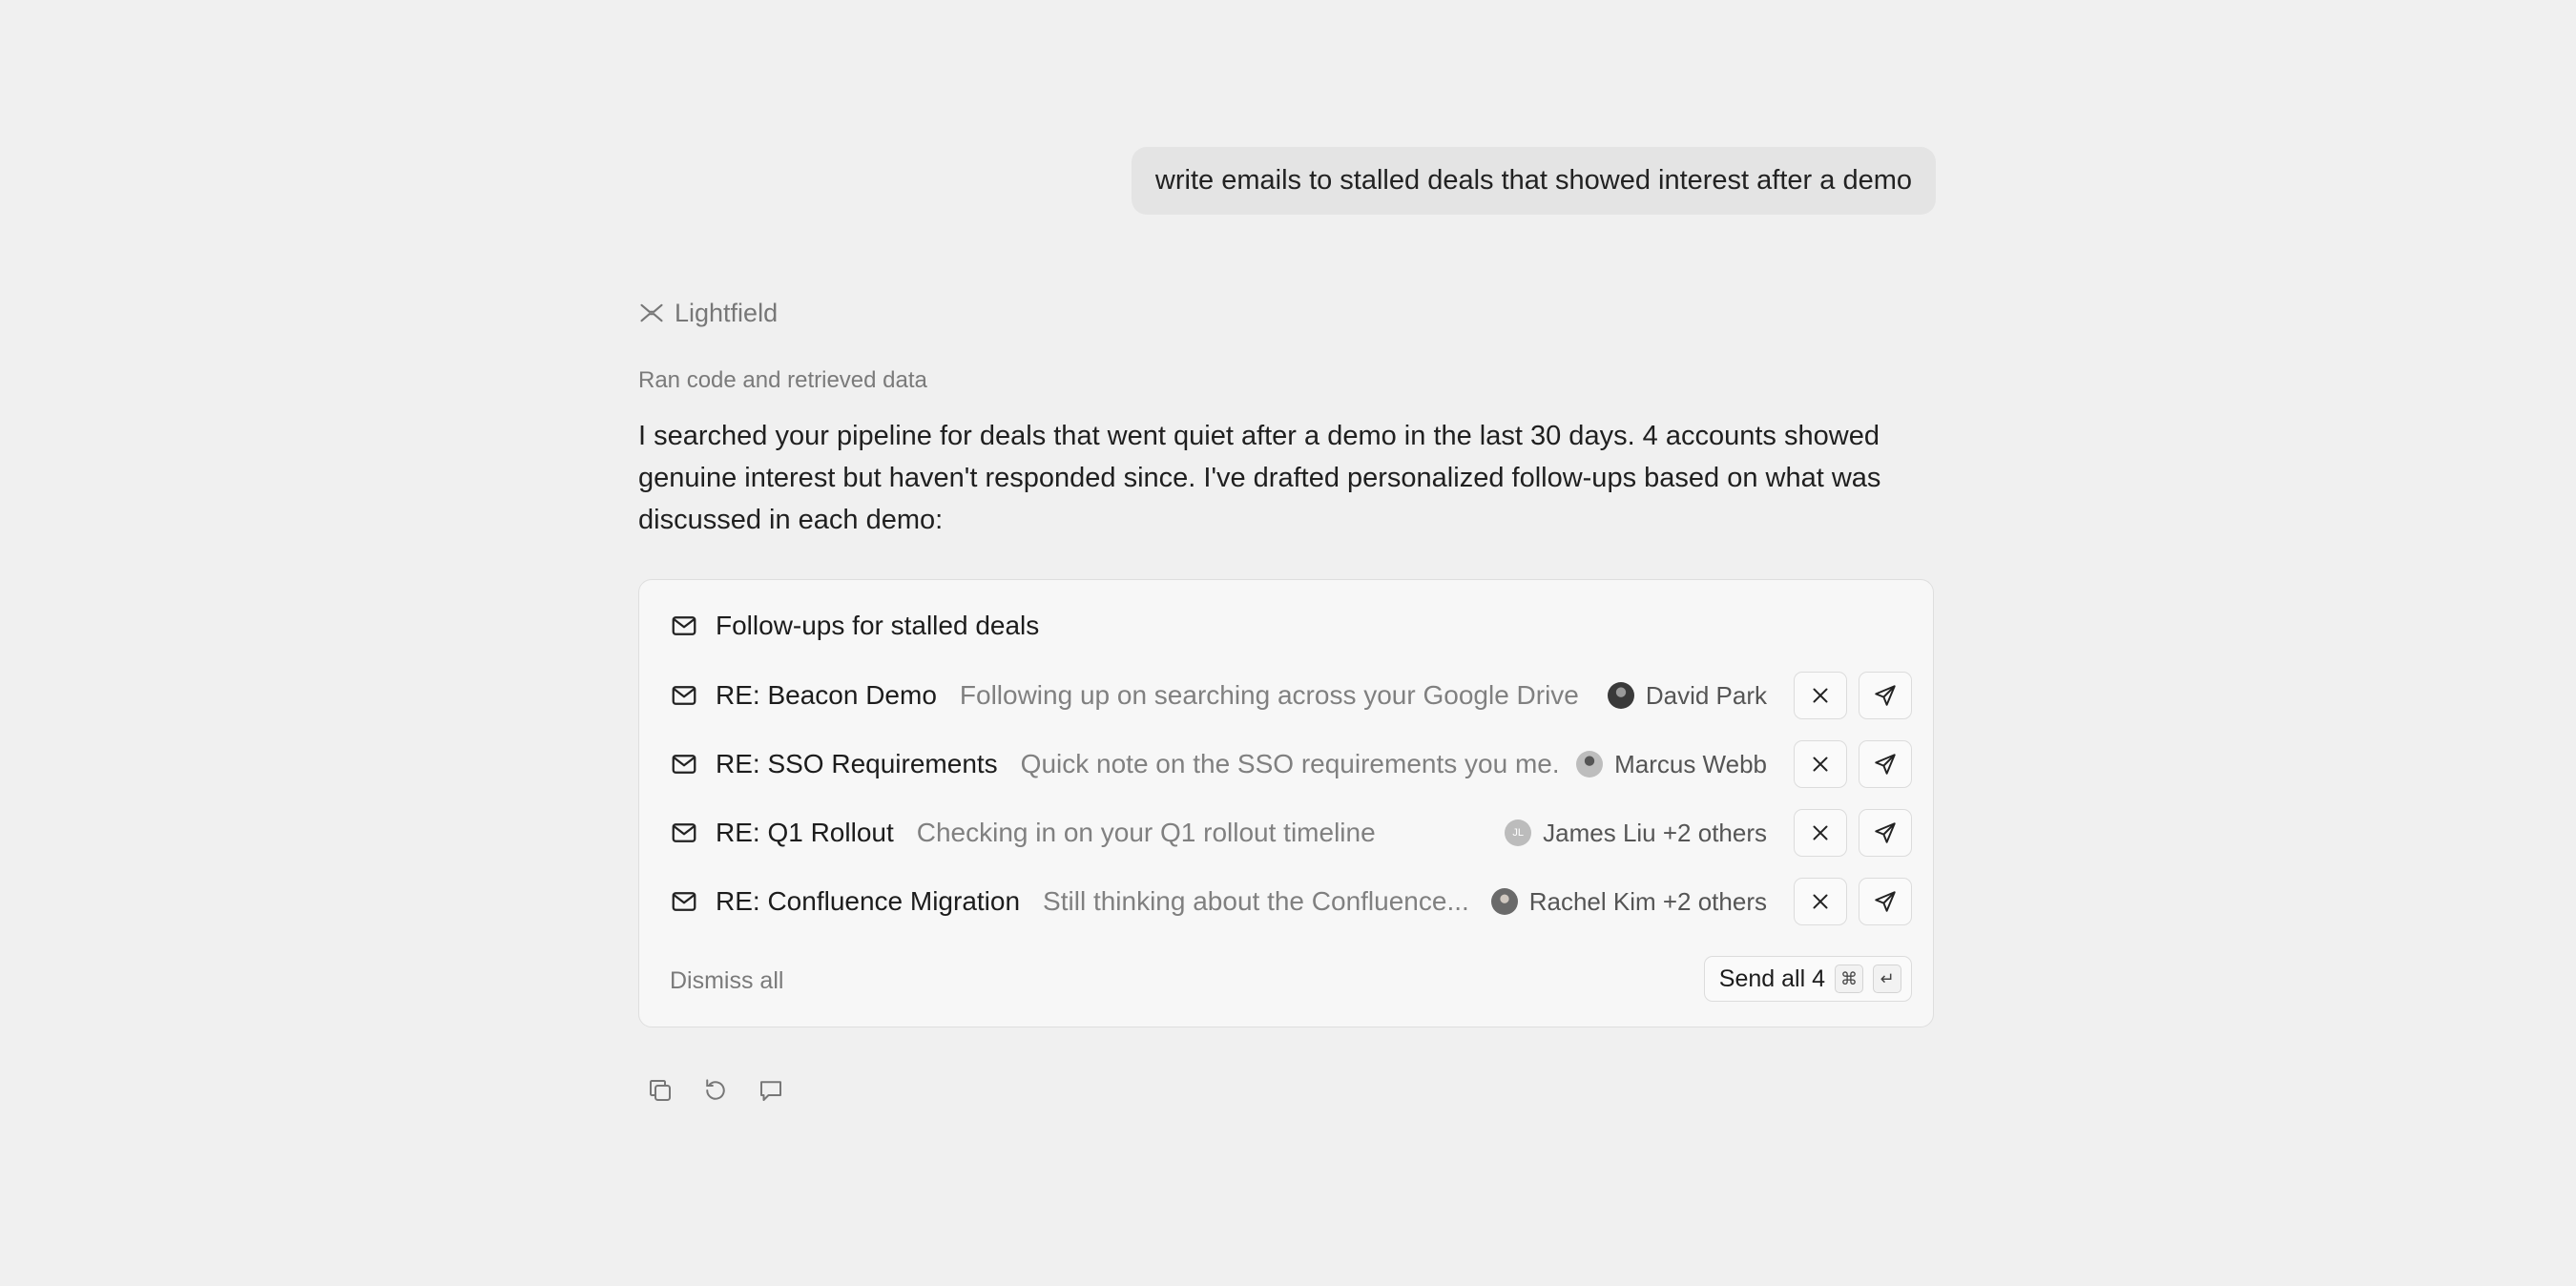  Describe the element at coordinates (726, 981) in the screenshot. I see `dismiss-all-button: Dismiss all` at that location.